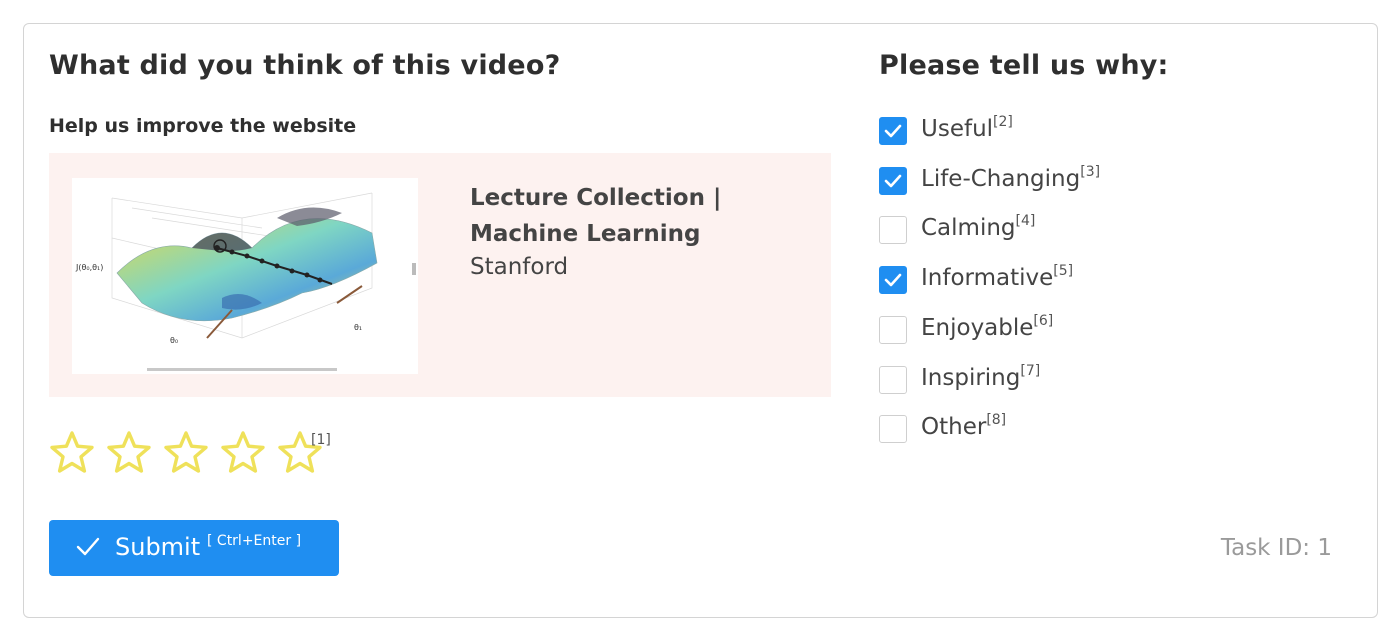 This screenshot has height=640, width=1400. Describe the element at coordinates (1079, 230) in the screenshot. I see `reason-option-calming: Calming[4]` at that location.